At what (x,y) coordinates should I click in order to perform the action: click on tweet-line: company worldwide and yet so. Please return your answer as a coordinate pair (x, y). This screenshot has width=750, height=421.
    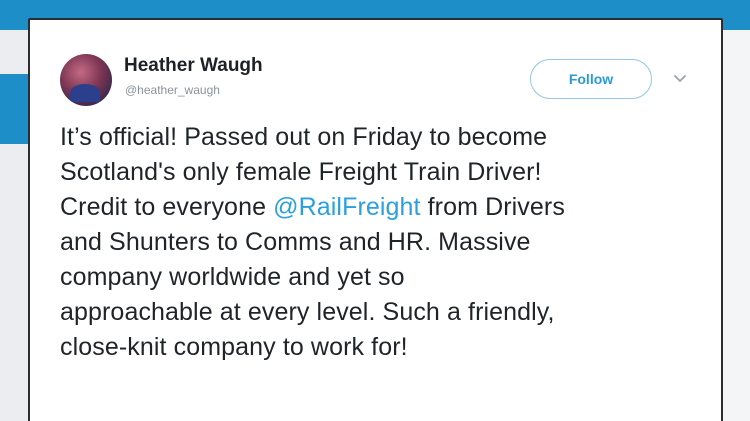
    Looking at the image, I should click on (232, 277).